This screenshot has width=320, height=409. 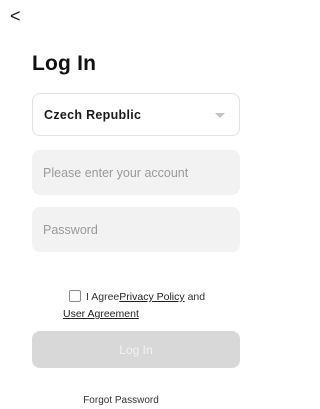 I want to click on login-button: Log In, so click(x=136, y=349).